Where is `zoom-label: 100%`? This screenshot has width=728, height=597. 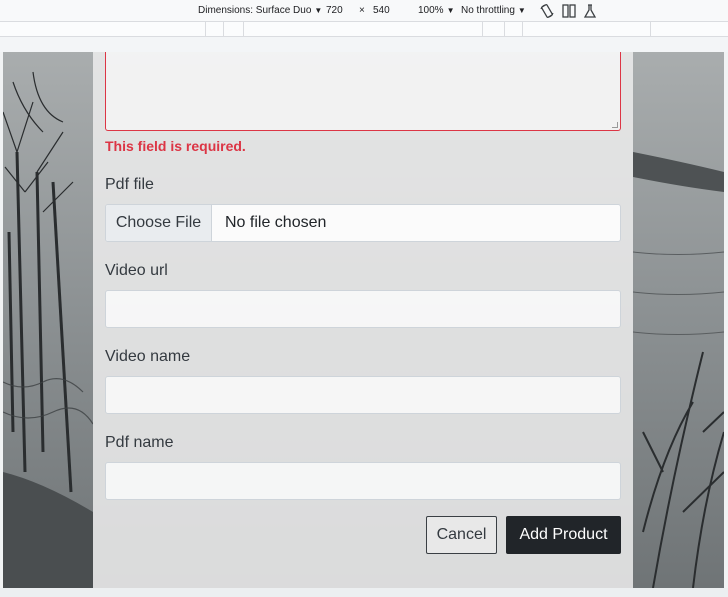
zoom-label: 100% is located at coordinates (431, 10).